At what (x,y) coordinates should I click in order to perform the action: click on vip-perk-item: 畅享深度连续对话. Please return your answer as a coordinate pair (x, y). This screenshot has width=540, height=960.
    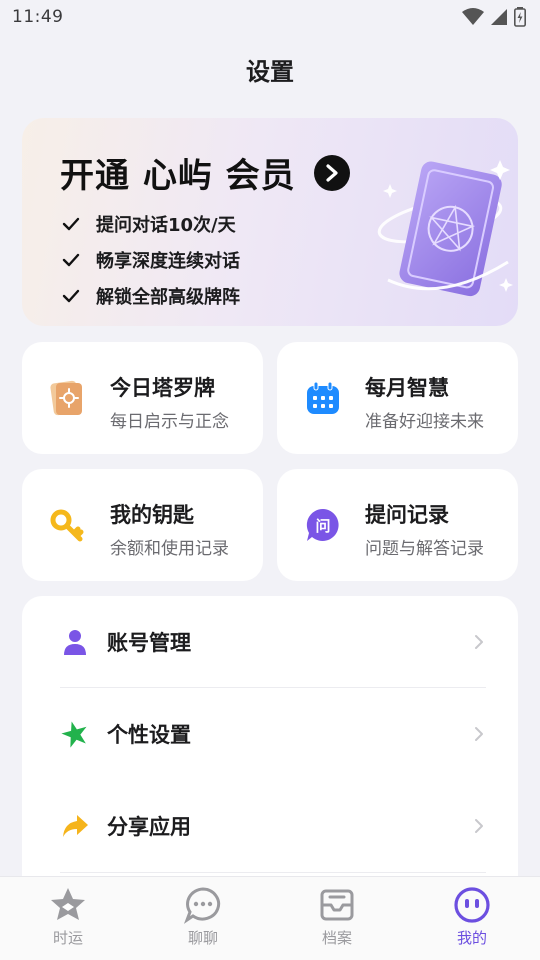
    Looking at the image, I should click on (151, 260).